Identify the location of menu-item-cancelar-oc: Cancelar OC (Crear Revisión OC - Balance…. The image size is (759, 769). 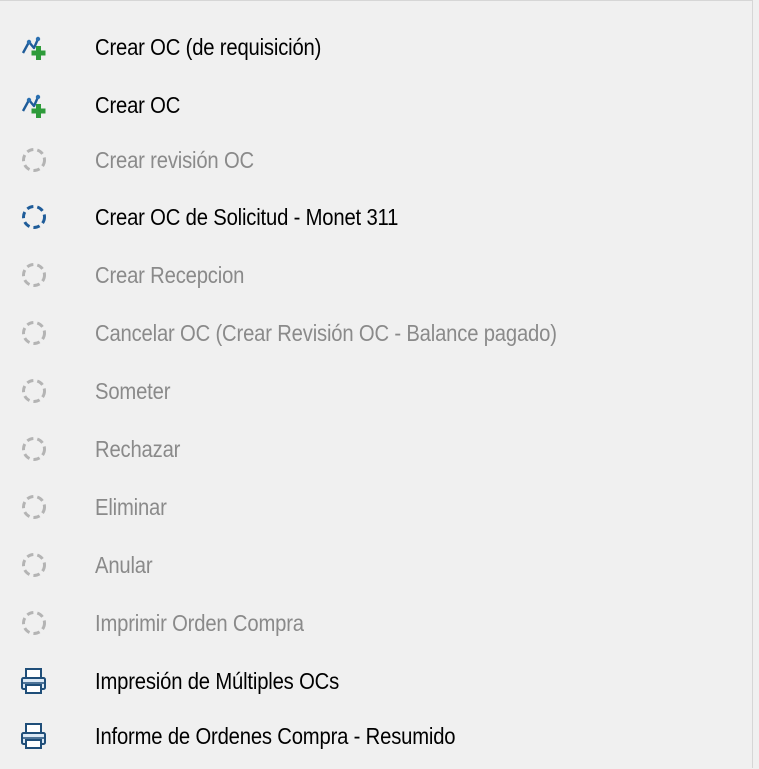
(376, 333).